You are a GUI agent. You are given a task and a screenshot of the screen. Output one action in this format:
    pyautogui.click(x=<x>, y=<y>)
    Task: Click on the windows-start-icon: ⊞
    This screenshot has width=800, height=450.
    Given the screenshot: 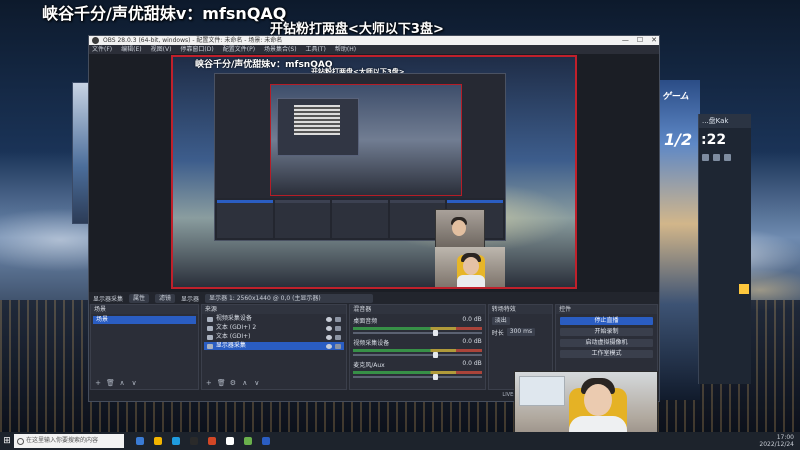 What is the action you would take?
    pyautogui.click(x=7, y=441)
    